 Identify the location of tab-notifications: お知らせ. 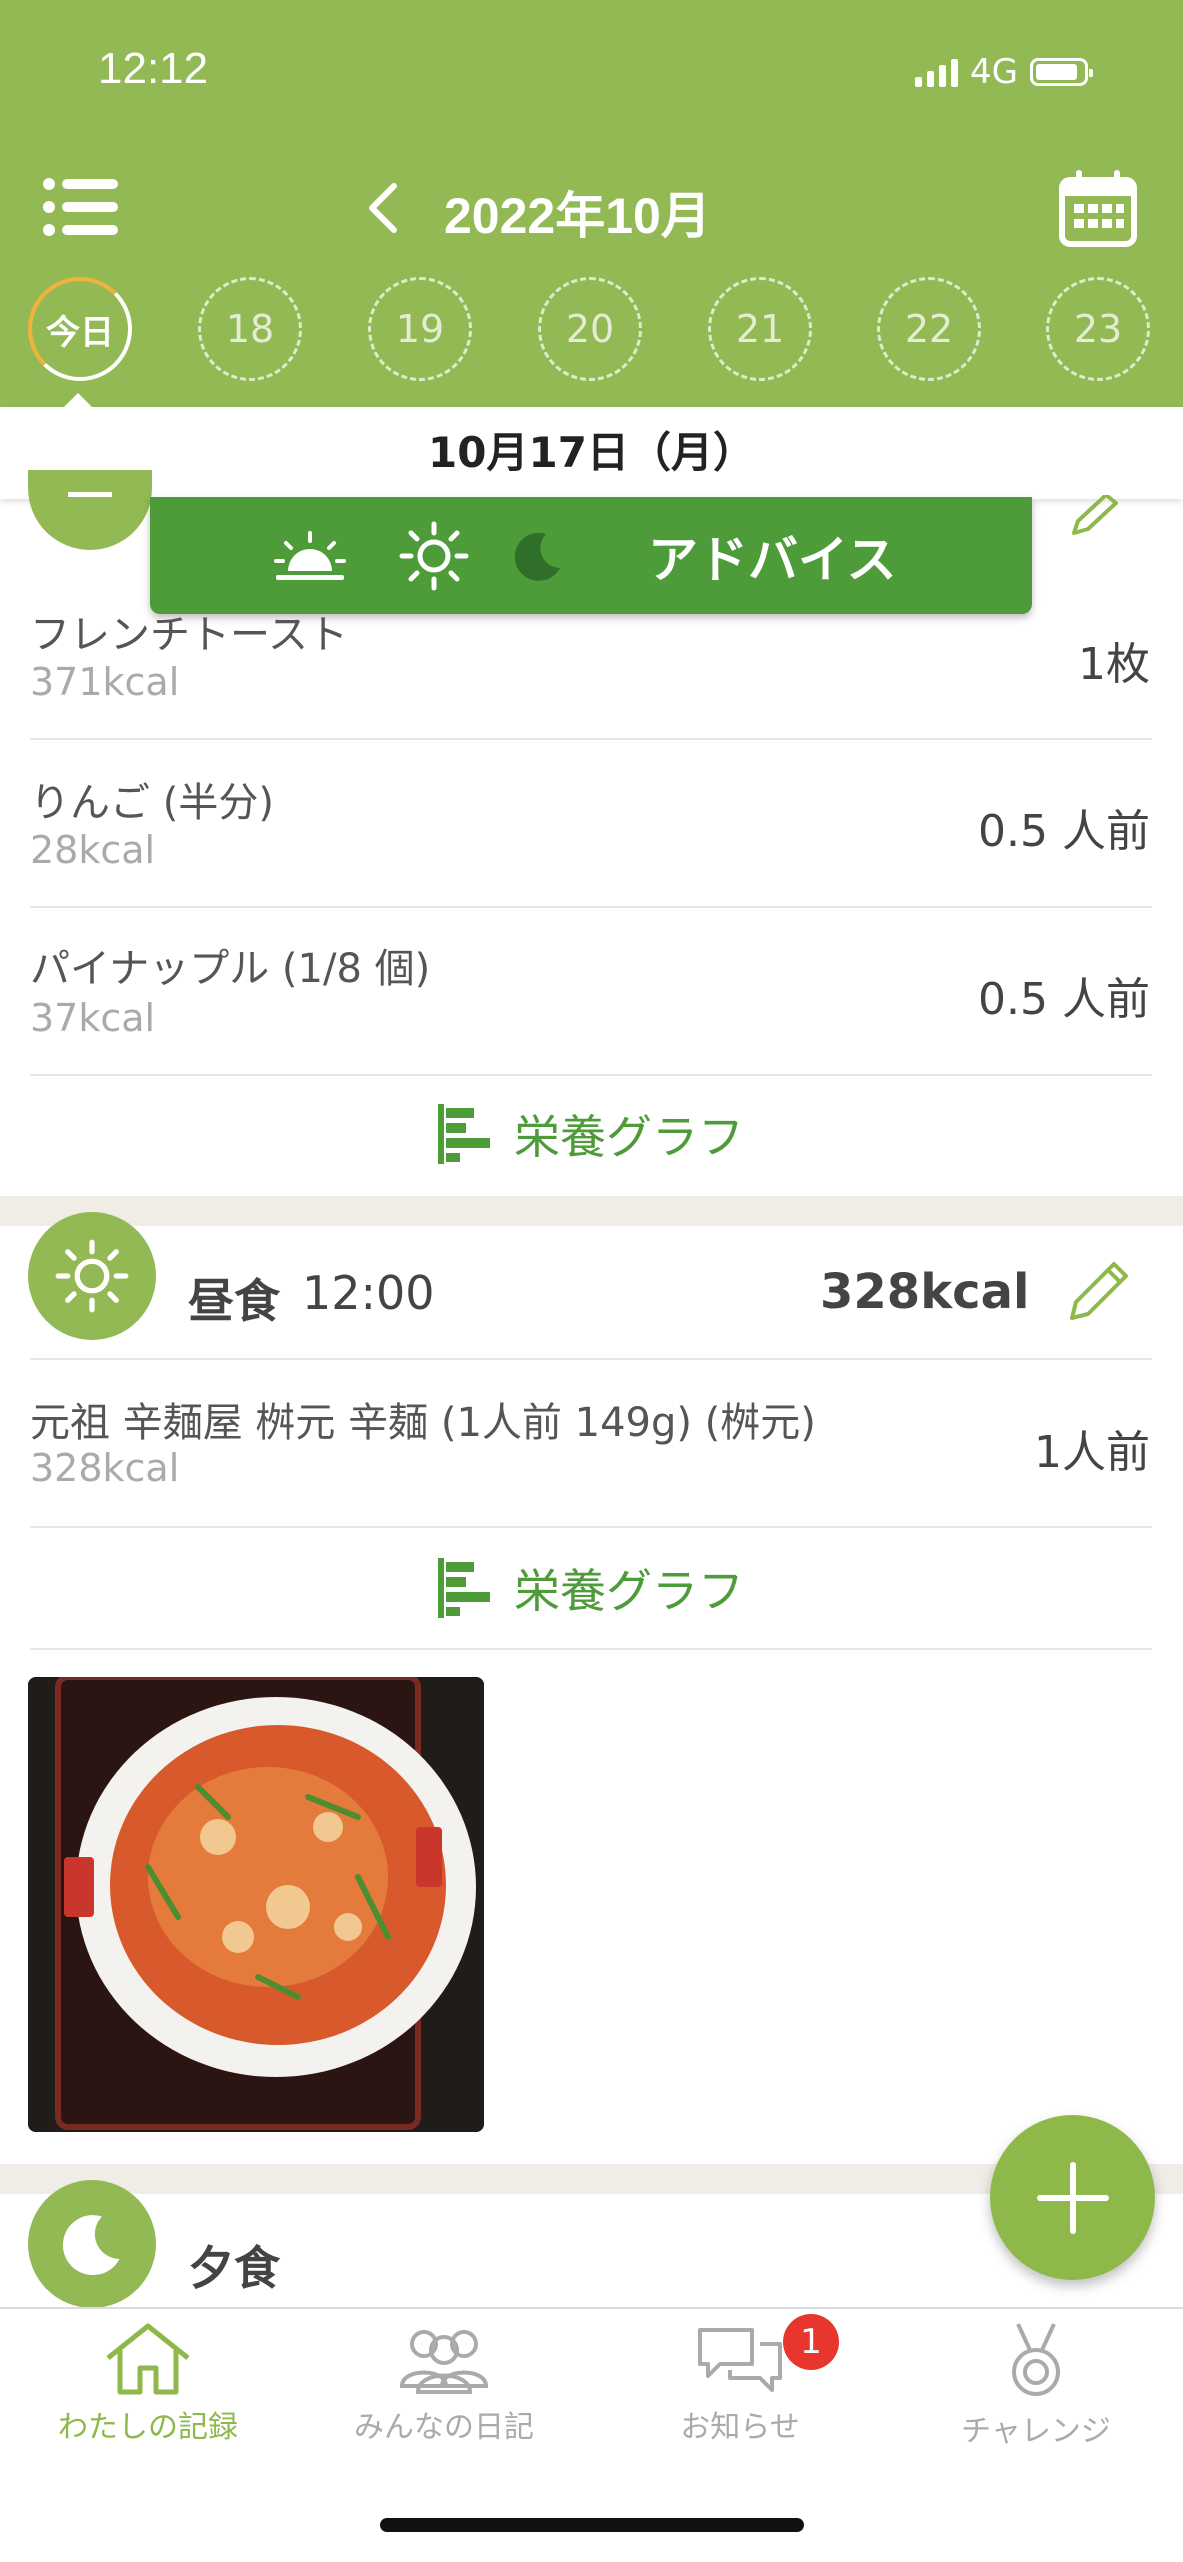
(740, 2390).